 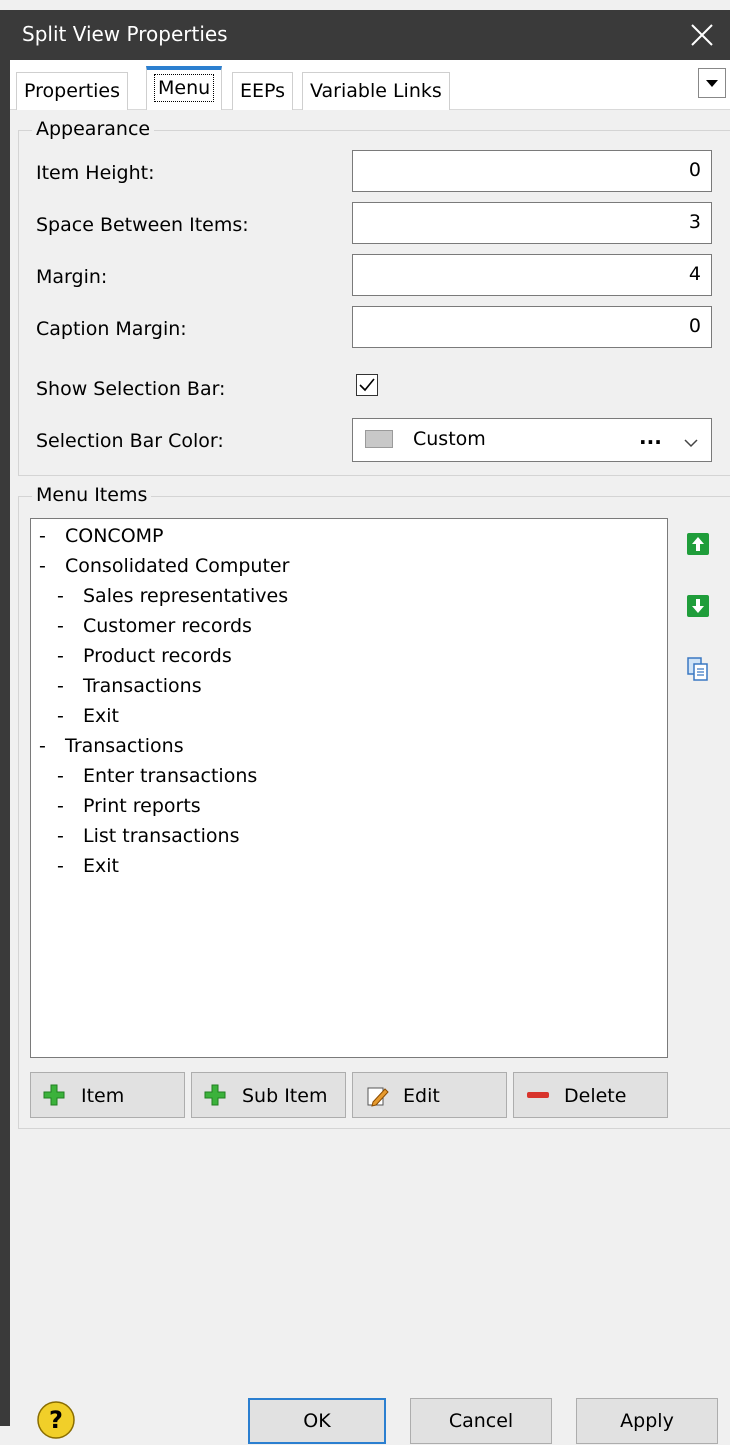 What do you see at coordinates (698, 606) in the screenshot?
I see `move-down-icon` at bounding box center [698, 606].